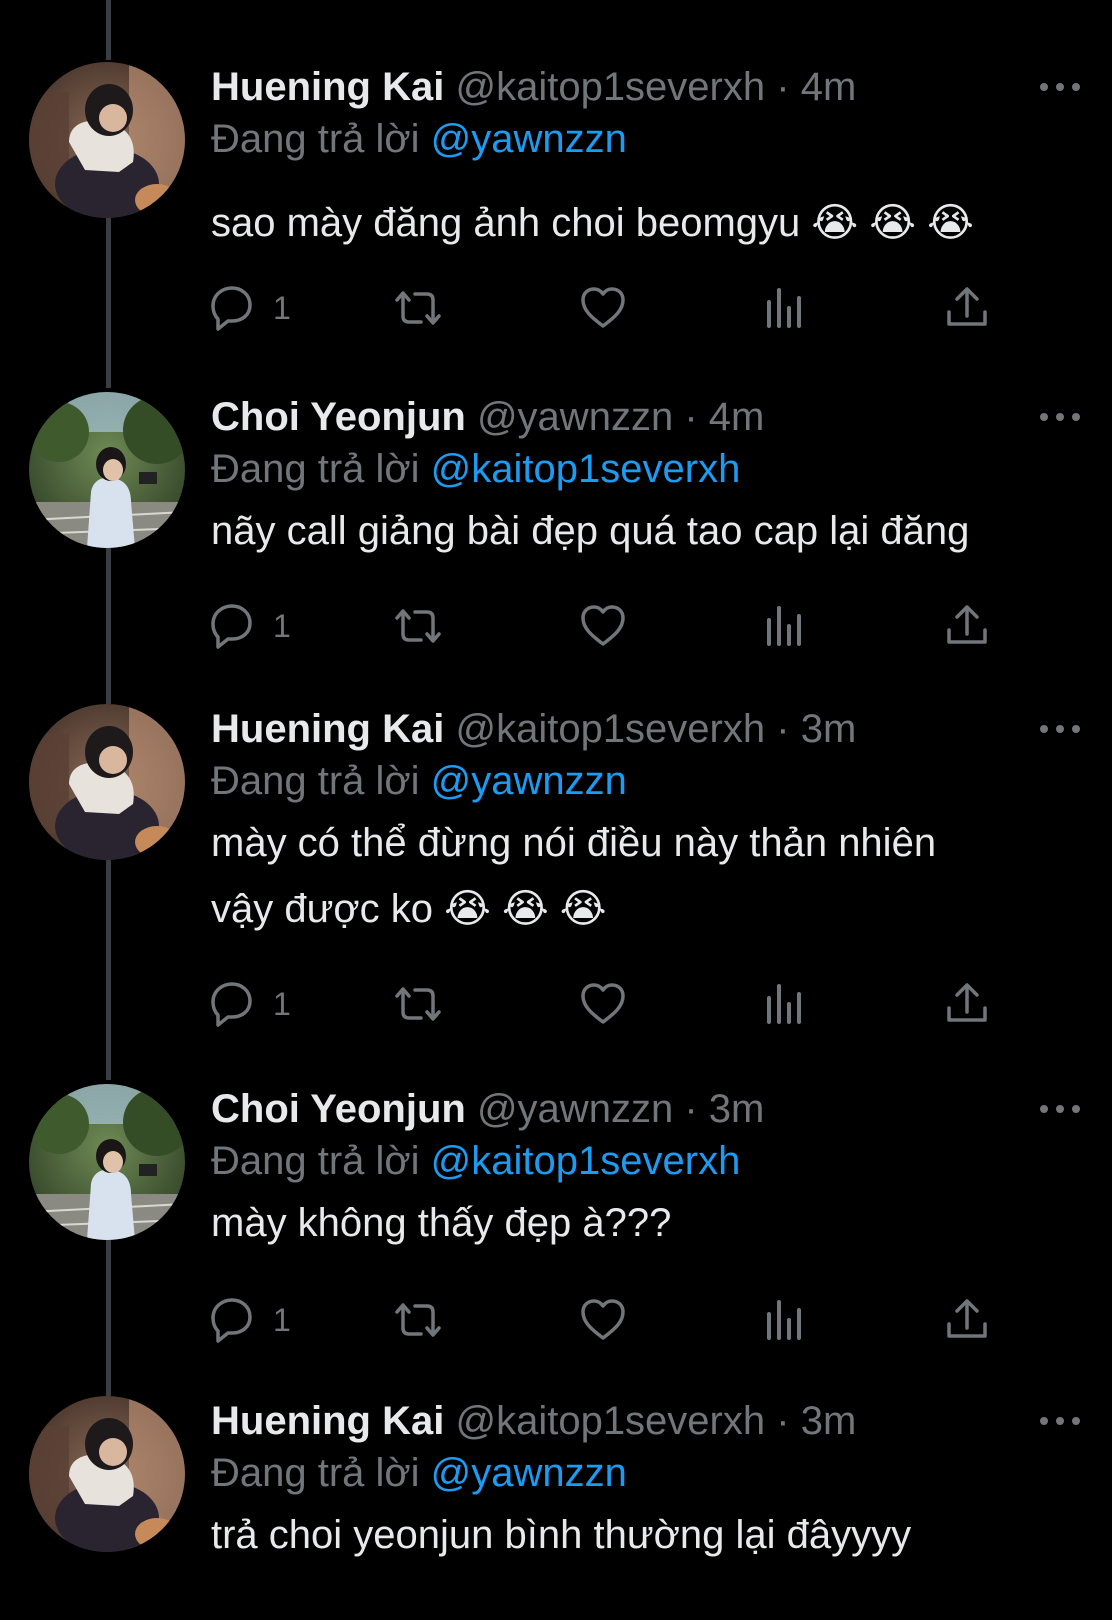 This screenshot has width=1112, height=1620. Describe the element at coordinates (409, 909) in the screenshot. I see `tweet-text-line: vậy được ko 😭 😭 😭` at that location.